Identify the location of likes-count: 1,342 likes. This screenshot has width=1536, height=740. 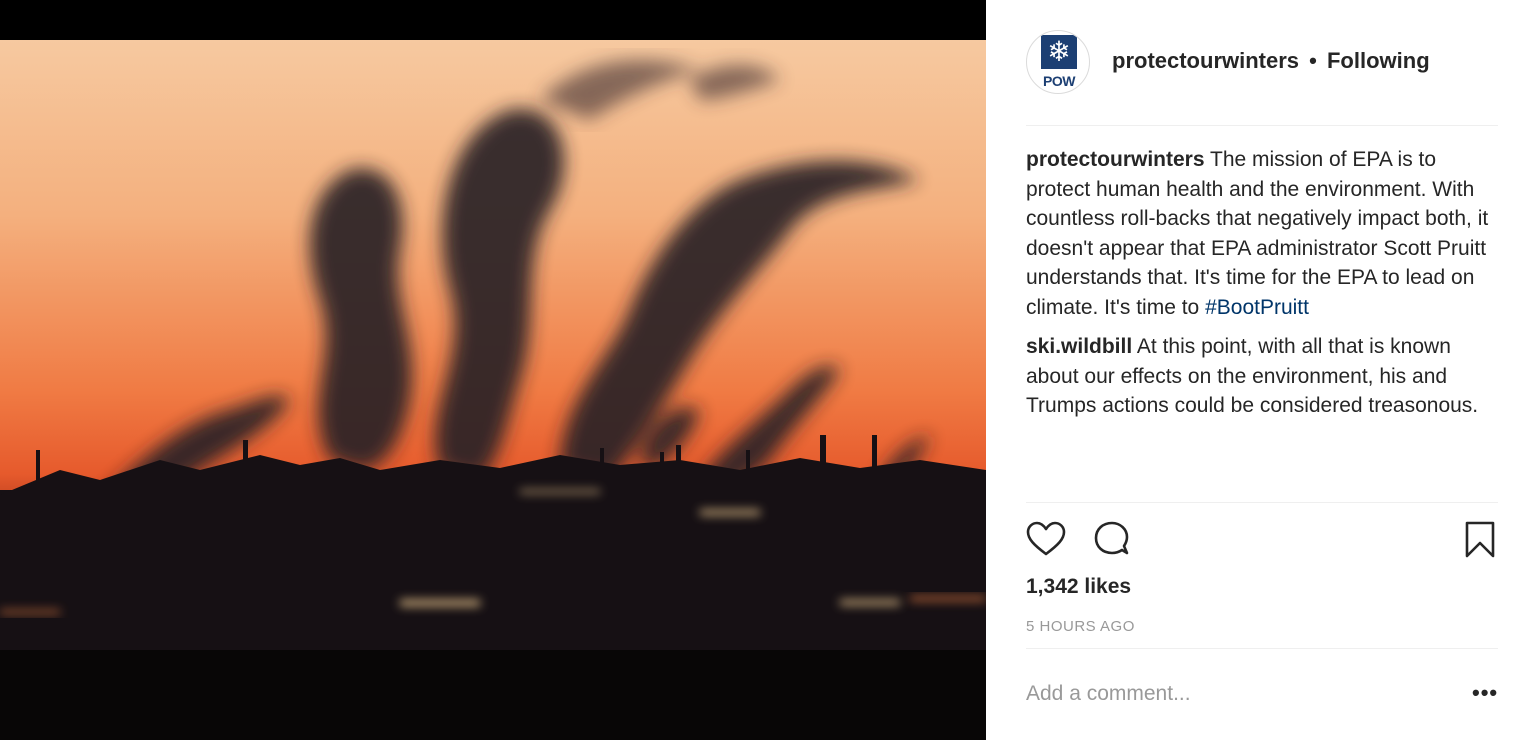
(1078, 587).